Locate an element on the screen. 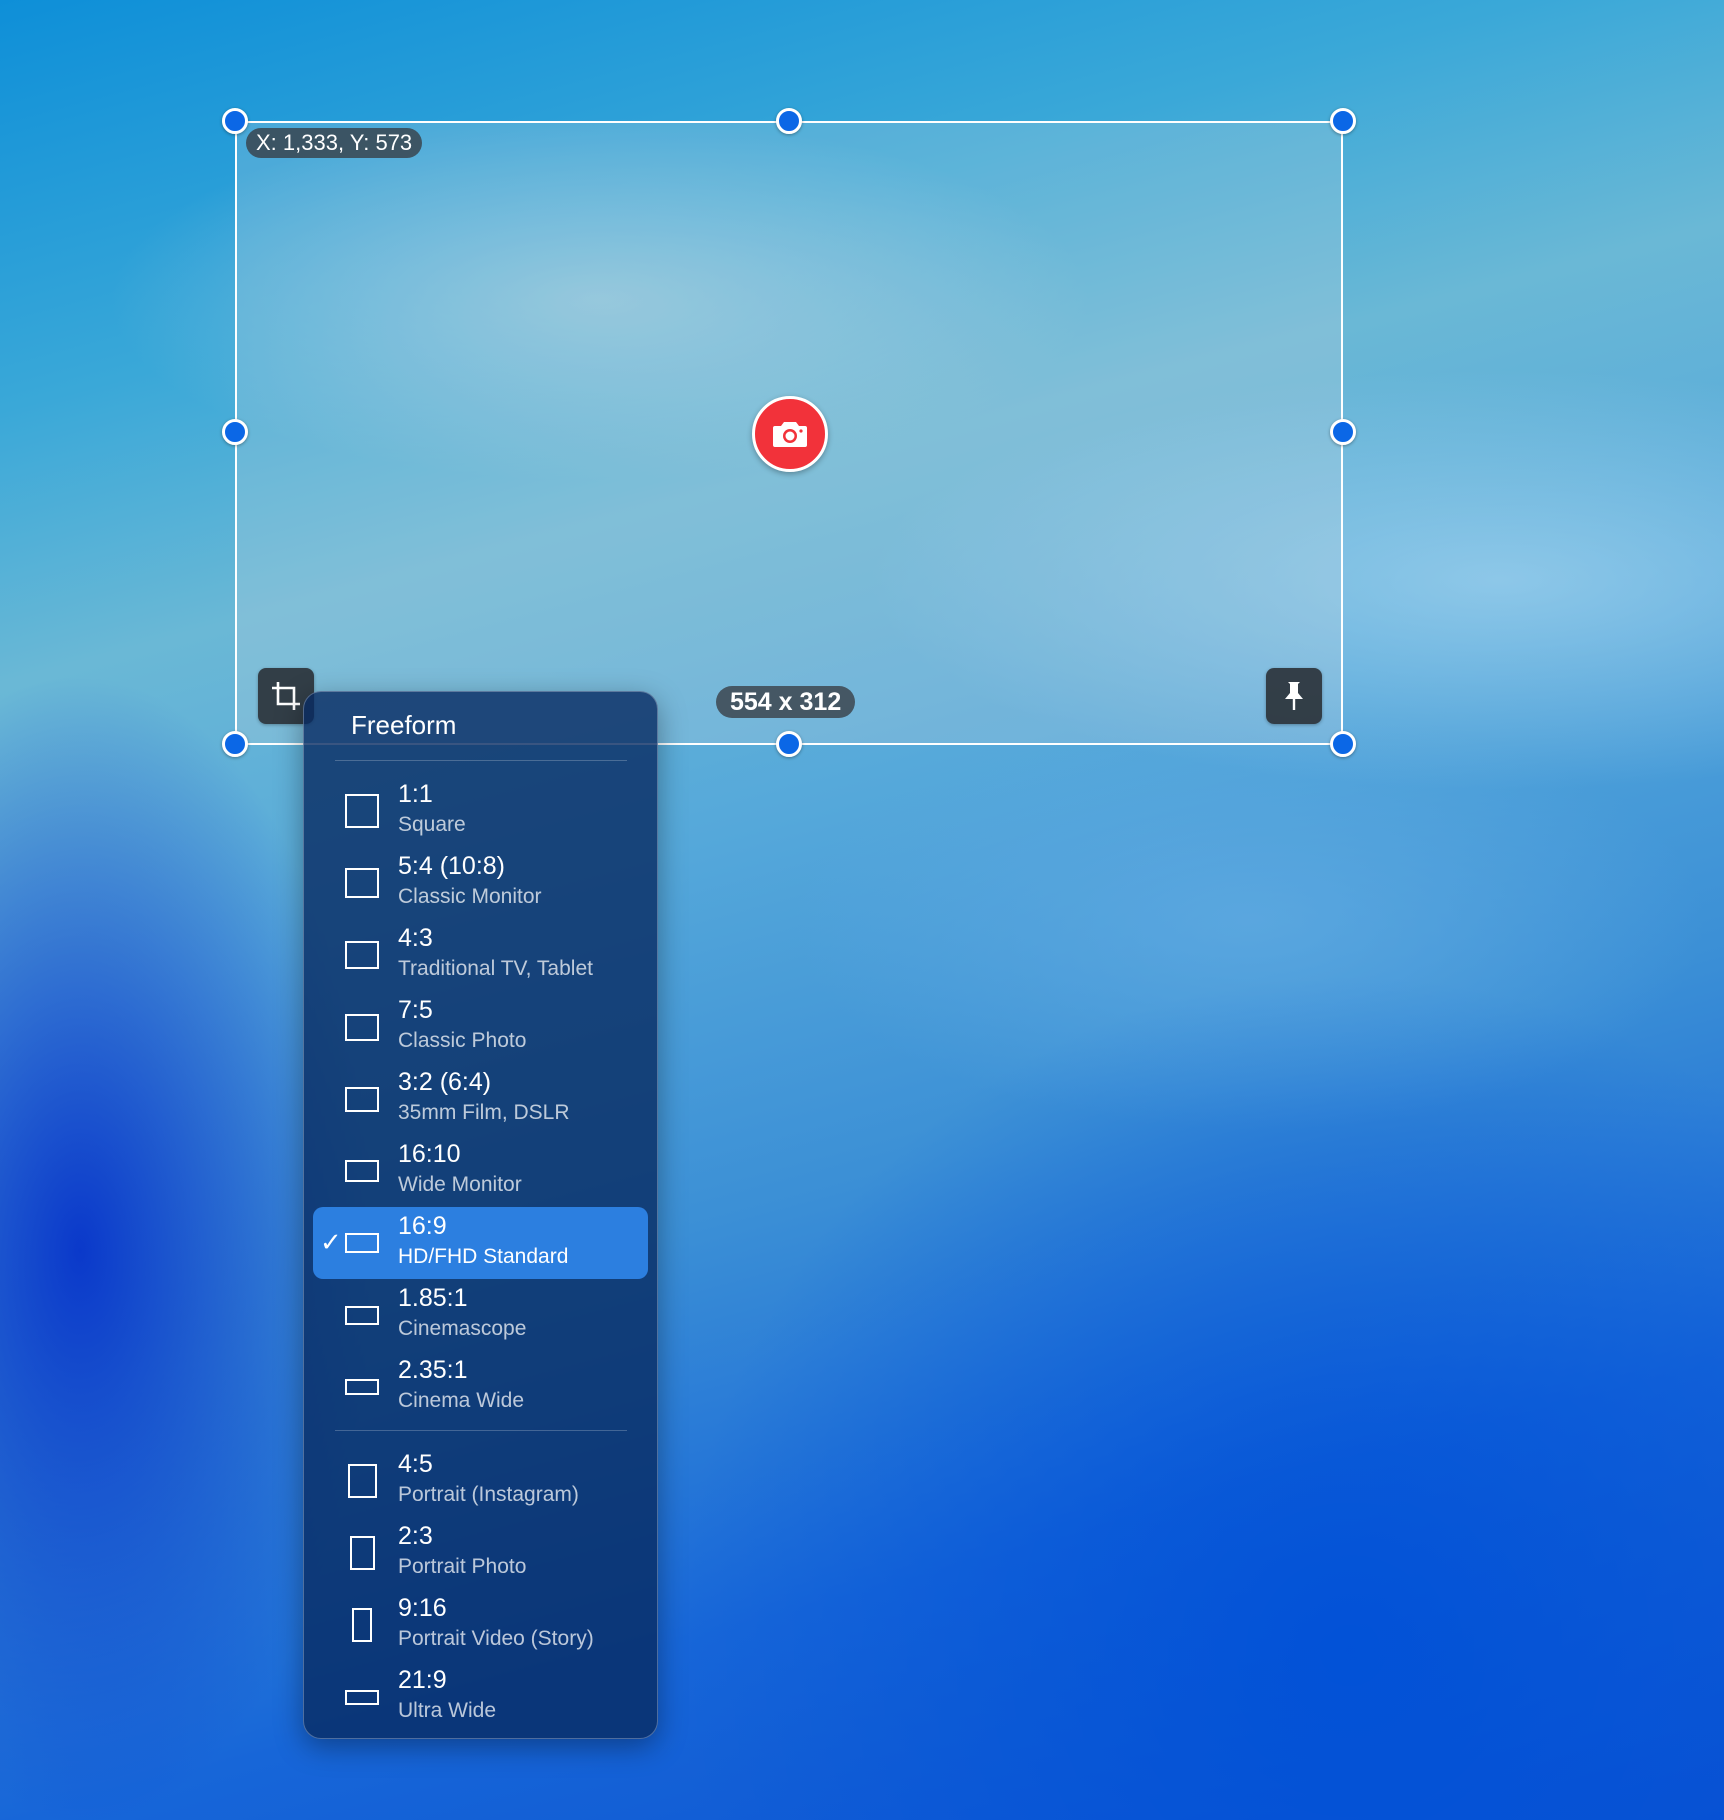  ratio-description: Cinemascope is located at coordinates (462, 1328).